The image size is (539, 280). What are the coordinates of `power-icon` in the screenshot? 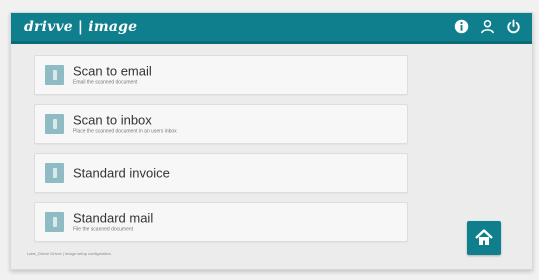 It's located at (513, 26).